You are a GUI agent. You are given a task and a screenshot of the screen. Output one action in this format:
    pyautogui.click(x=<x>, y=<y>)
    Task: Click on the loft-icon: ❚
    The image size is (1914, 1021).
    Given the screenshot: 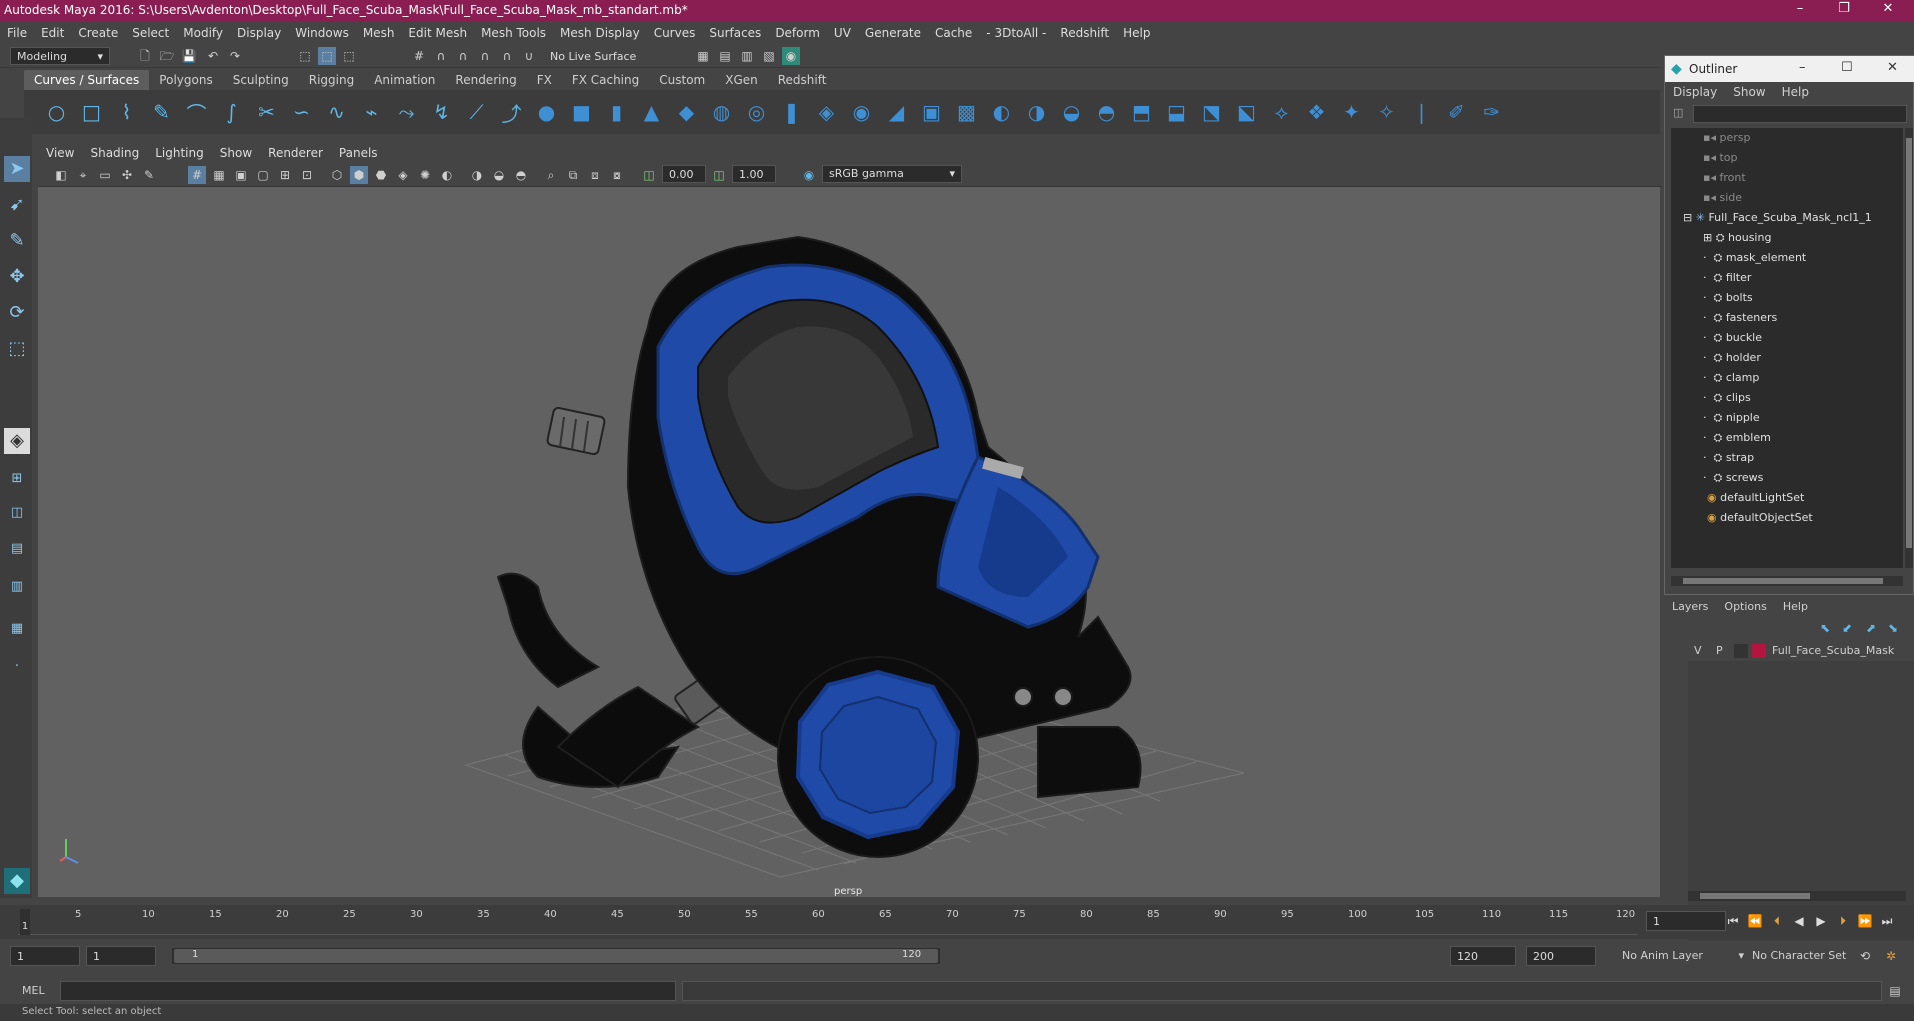 What is the action you would take?
    pyautogui.click(x=791, y=112)
    